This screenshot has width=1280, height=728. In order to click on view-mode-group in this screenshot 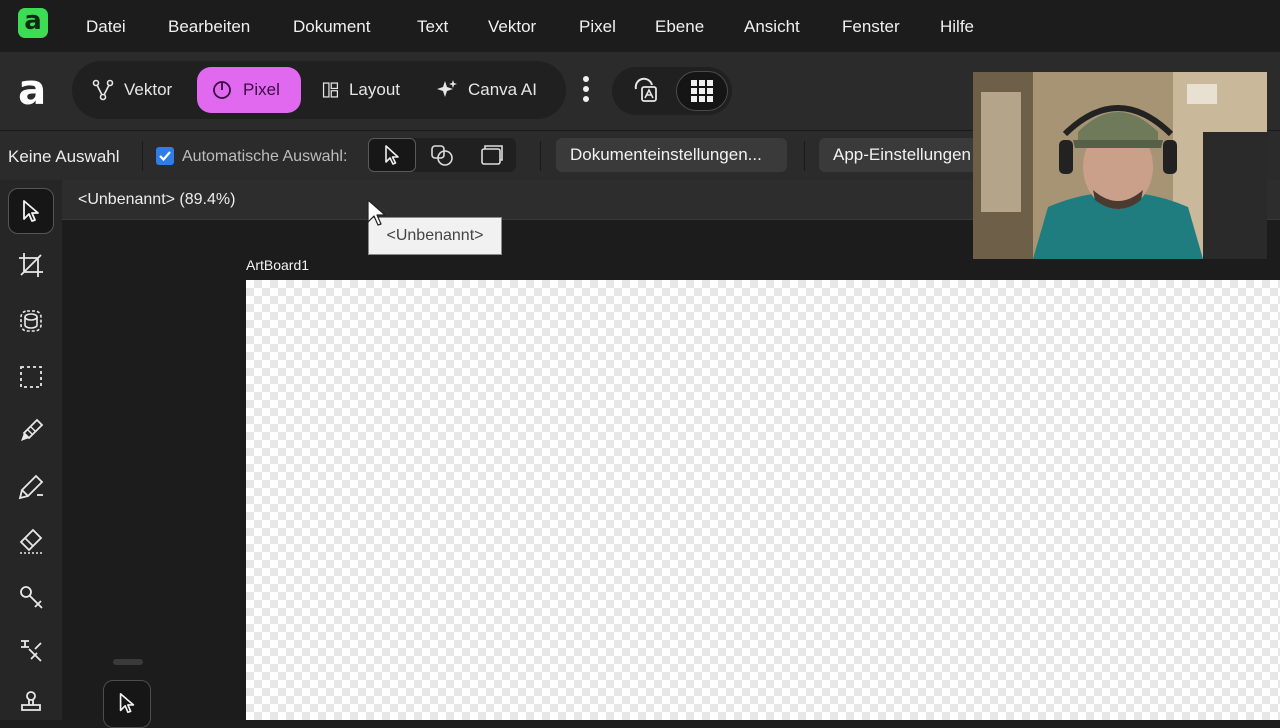, I will do `click(672, 91)`.